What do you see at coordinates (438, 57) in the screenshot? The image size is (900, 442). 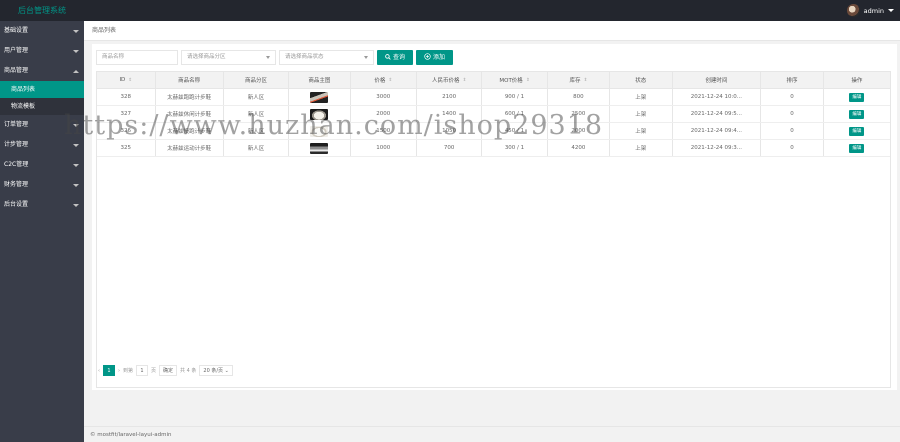 I see `add-button-label: 添加` at bounding box center [438, 57].